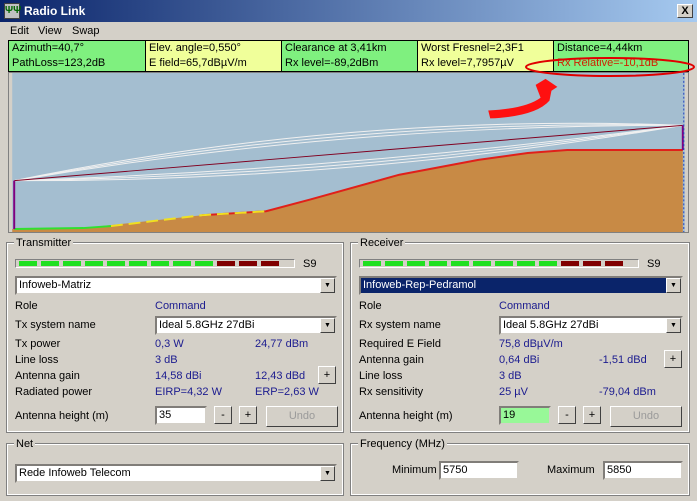 This screenshot has height=501, width=697. Describe the element at coordinates (62, 416) in the screenshot. I see `tx-height-label: Antenna height (m)` at that location.